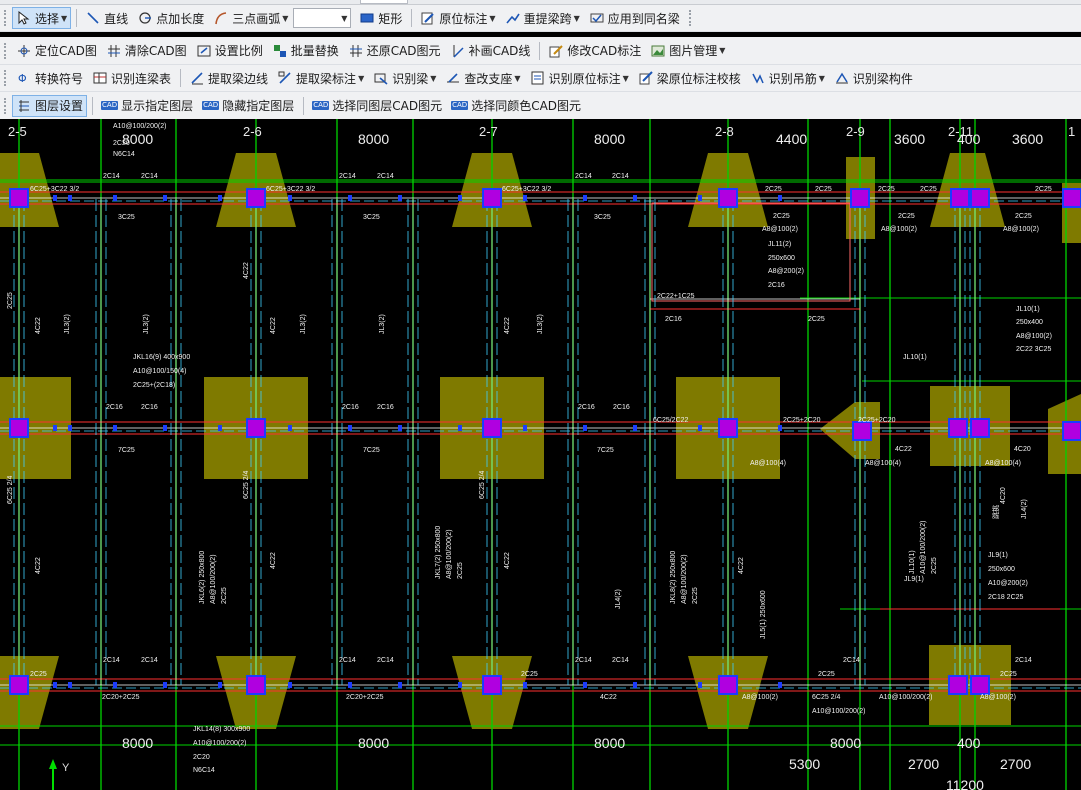  I want to click on recognize-hanger-button: 识别吊筋 ▼, so click(787, 78).